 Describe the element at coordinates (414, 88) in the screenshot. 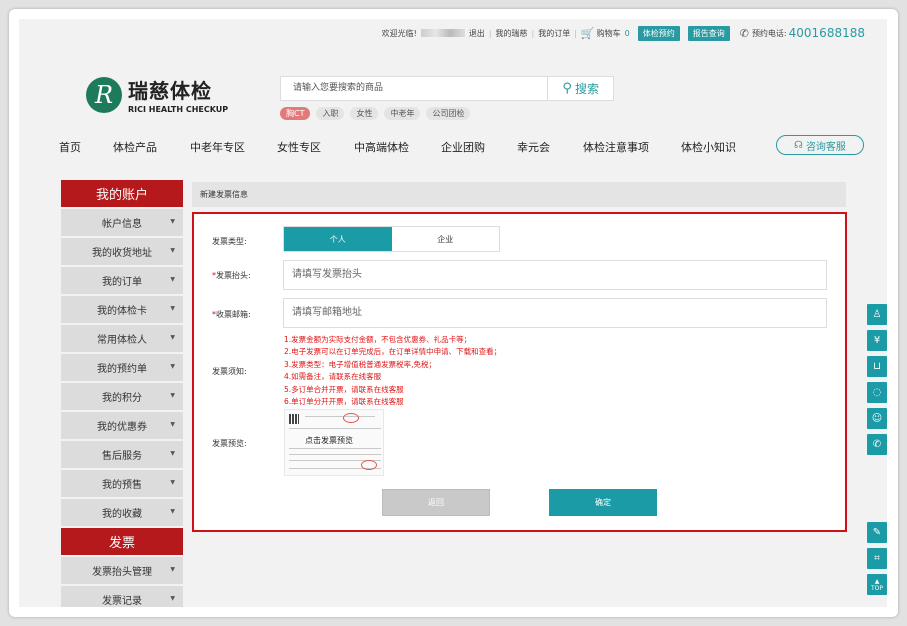

I see `search-input: 请输入您要搜索的商品` at that location.